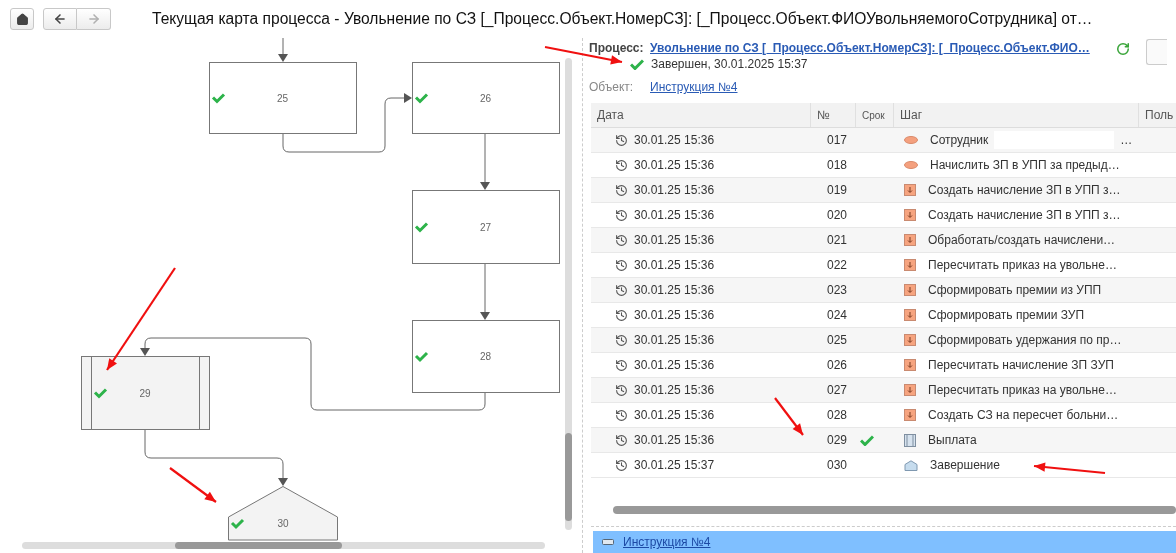 The width and height of the screenshot is (1176, 553). What do you see at coordinates (617, 48) in the screenshot?
I see `process-label: Процесс:` at bounding box center [617, 48].